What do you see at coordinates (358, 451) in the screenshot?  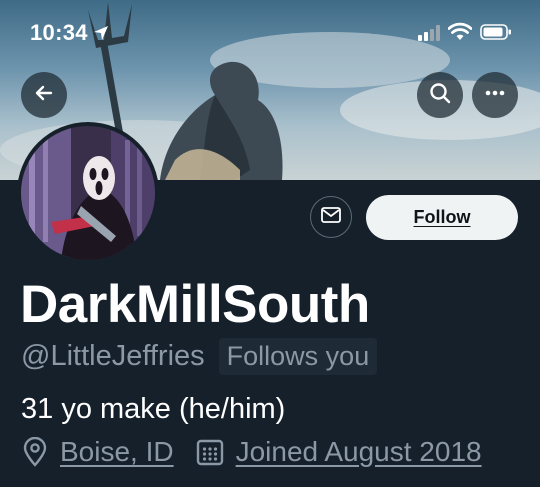 I see `joined-date: Joined August 2018` at bounding box center [358, 451].